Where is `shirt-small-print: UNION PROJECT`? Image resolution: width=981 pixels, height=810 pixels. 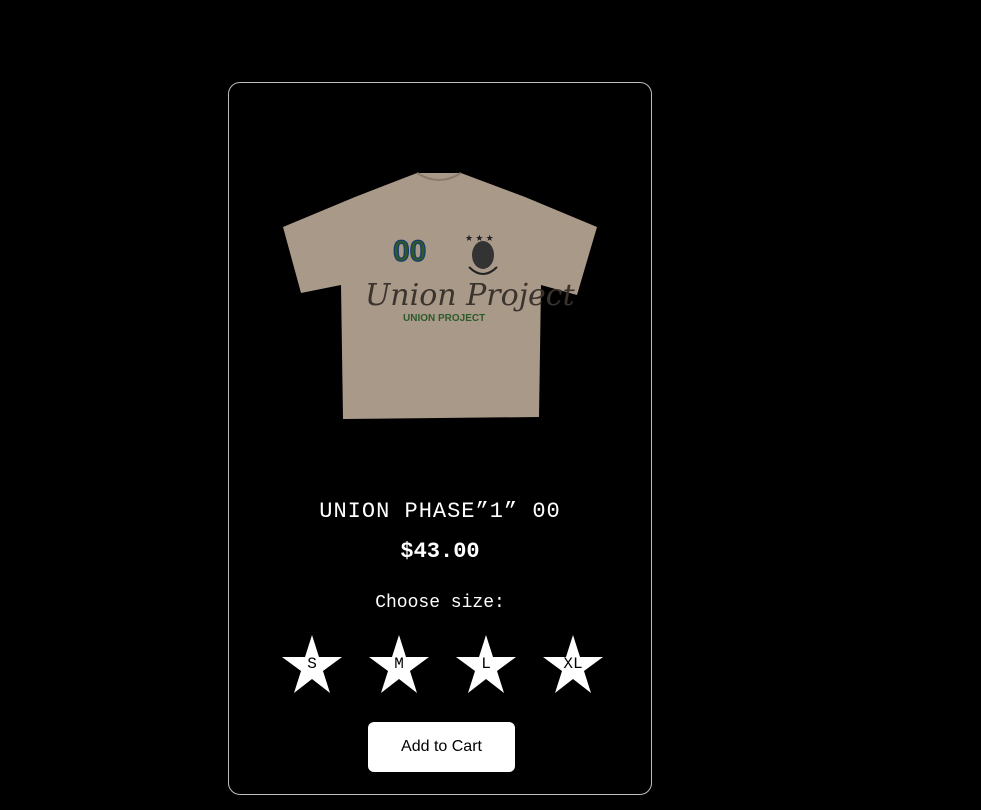 shirt-small-print: UNION PROJECT is located at coordinates (444, 318).